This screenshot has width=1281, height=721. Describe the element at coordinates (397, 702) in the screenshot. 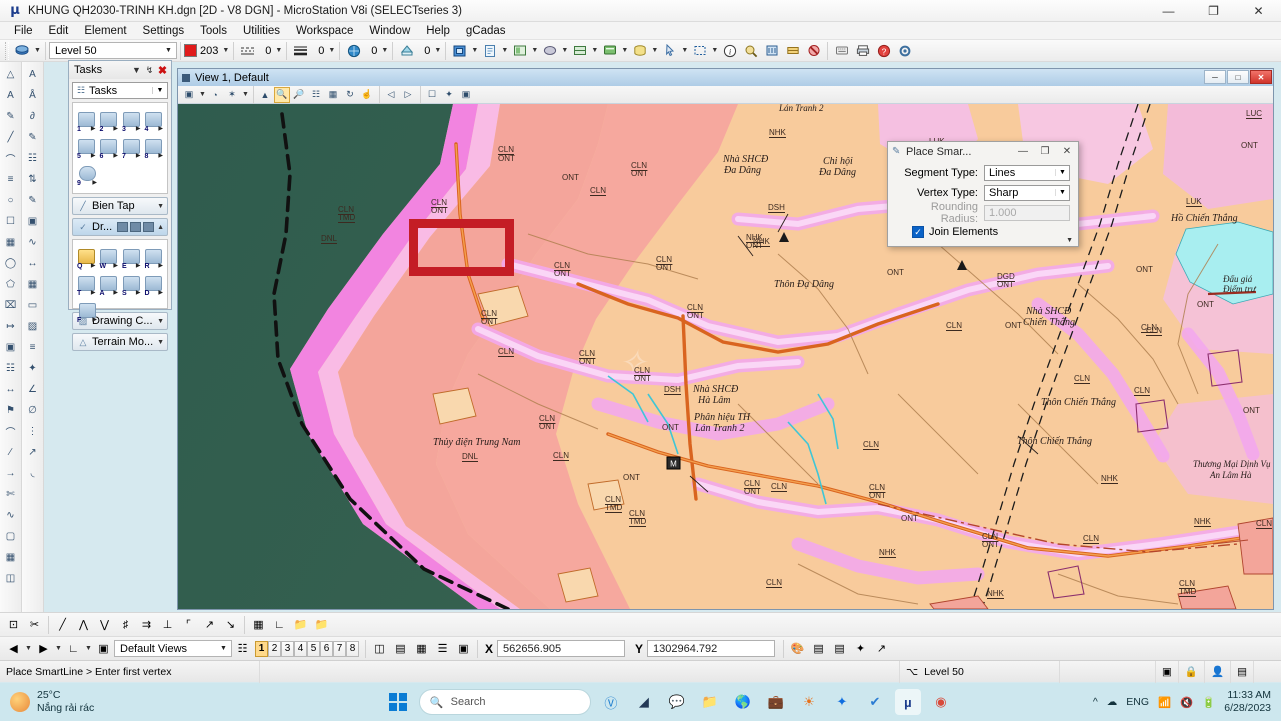

I see `start-button-icon` at that location.